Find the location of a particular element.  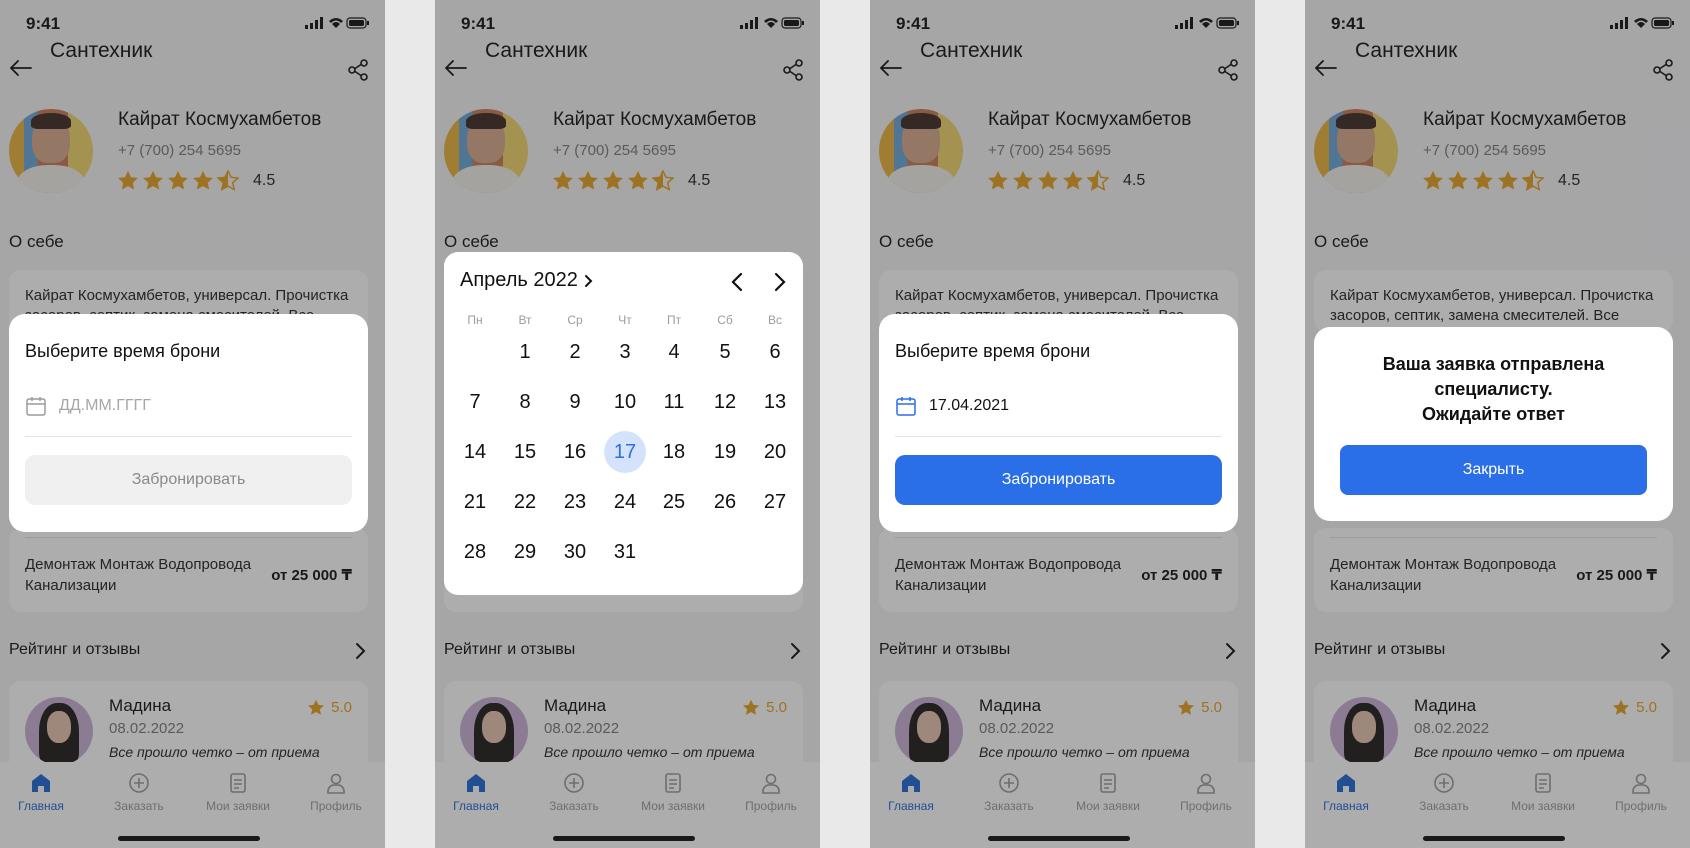

calendar-day: 2 is located at coordinates (575, 352).